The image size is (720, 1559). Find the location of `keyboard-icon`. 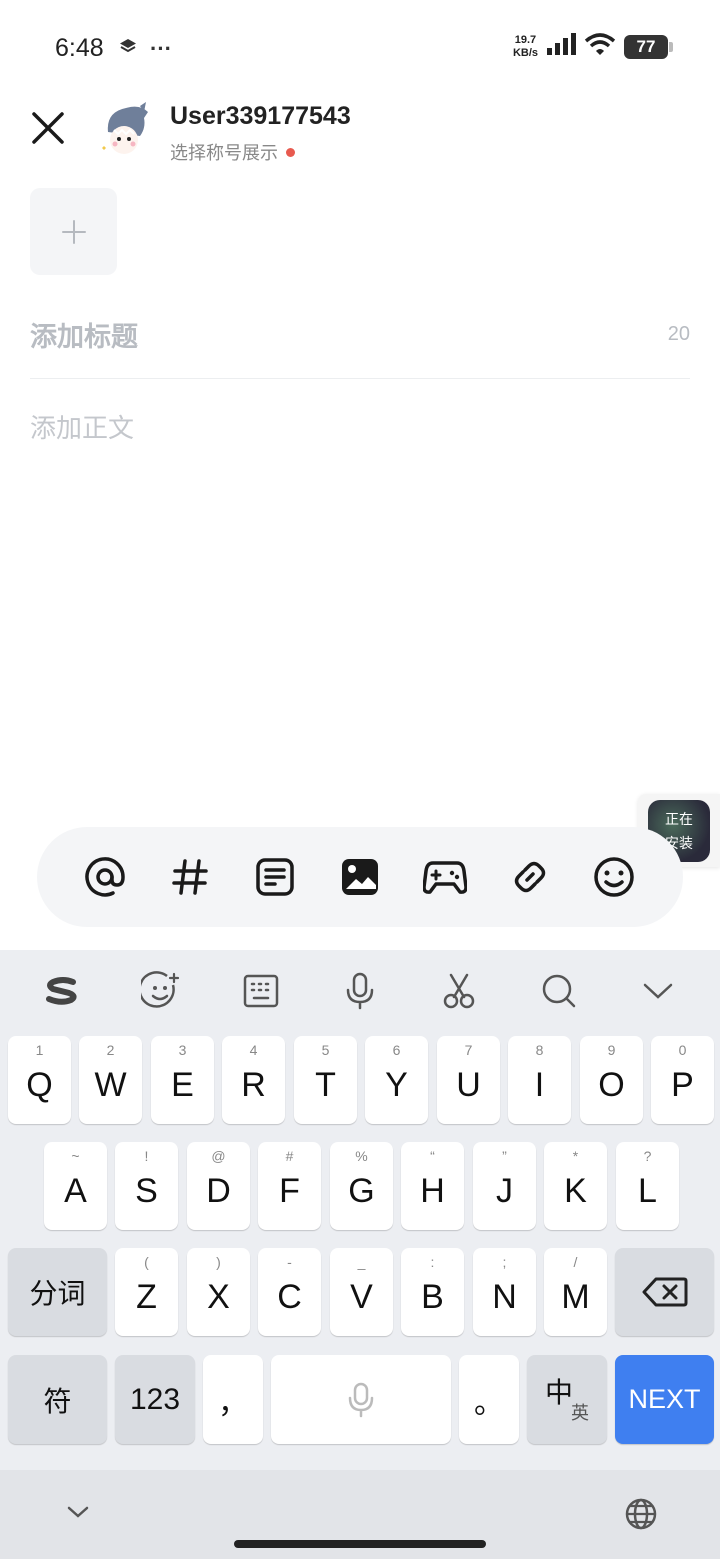

keyboard-icon is located at coordinates (260, 991).